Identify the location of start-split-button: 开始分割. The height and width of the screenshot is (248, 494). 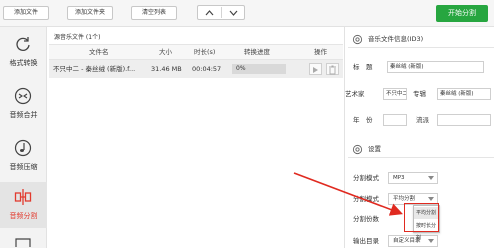
(462, 13).